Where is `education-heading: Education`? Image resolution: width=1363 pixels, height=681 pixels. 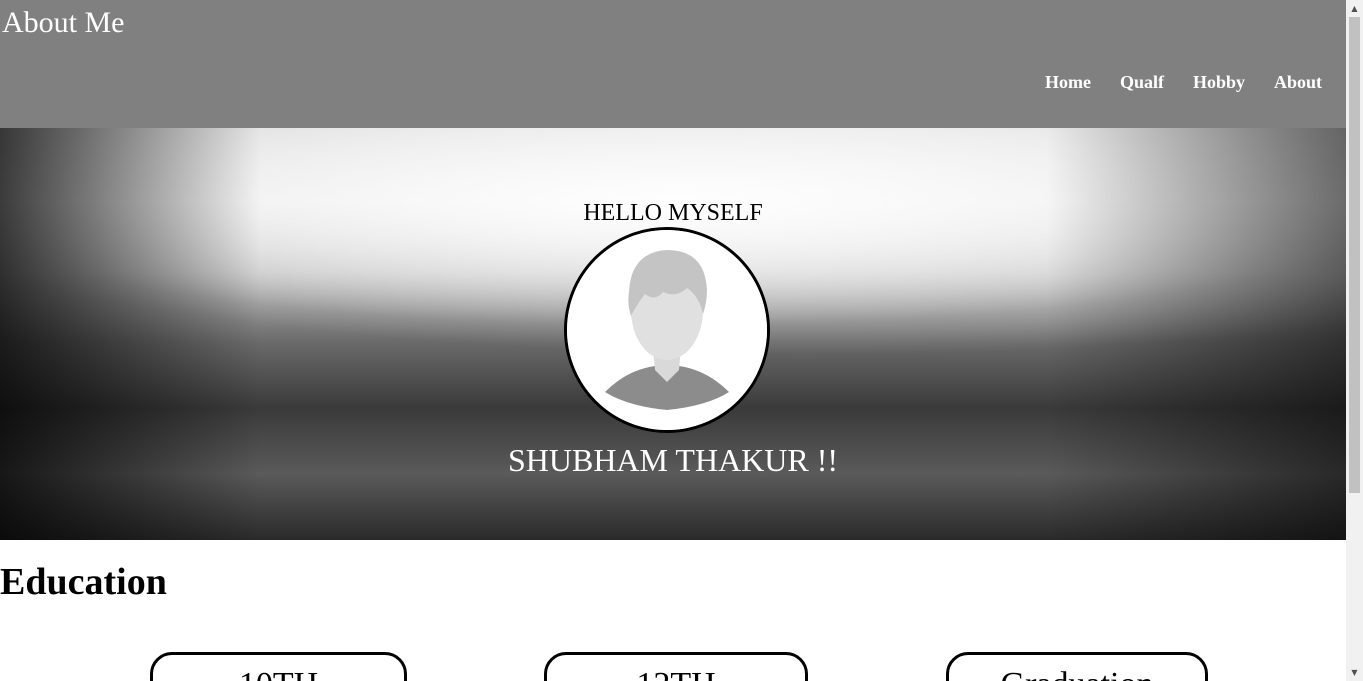
education-heading: Education is located at coordinates (83, 582).